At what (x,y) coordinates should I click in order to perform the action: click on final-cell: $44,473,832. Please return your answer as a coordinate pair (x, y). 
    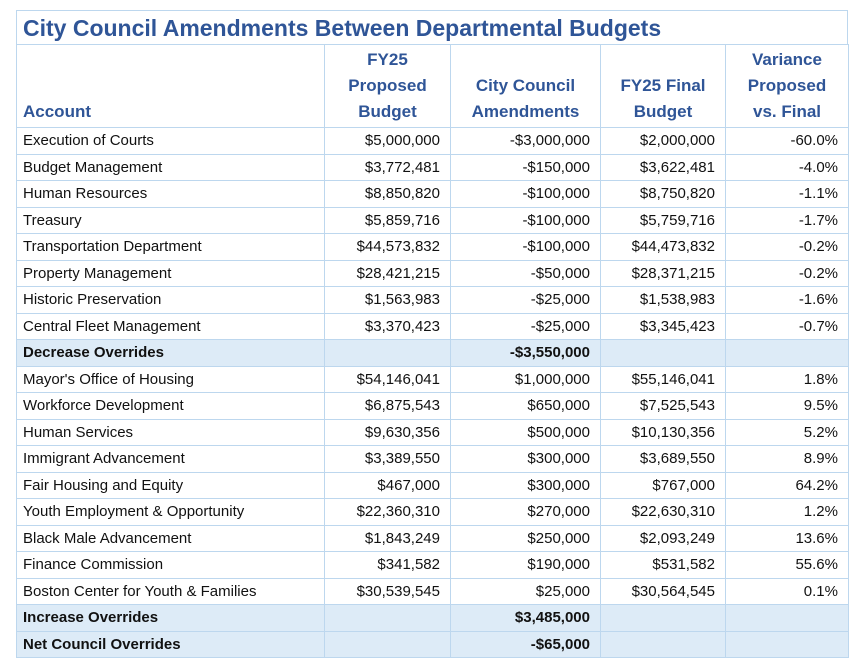
    Looking at the image, I should click on (663, 247).